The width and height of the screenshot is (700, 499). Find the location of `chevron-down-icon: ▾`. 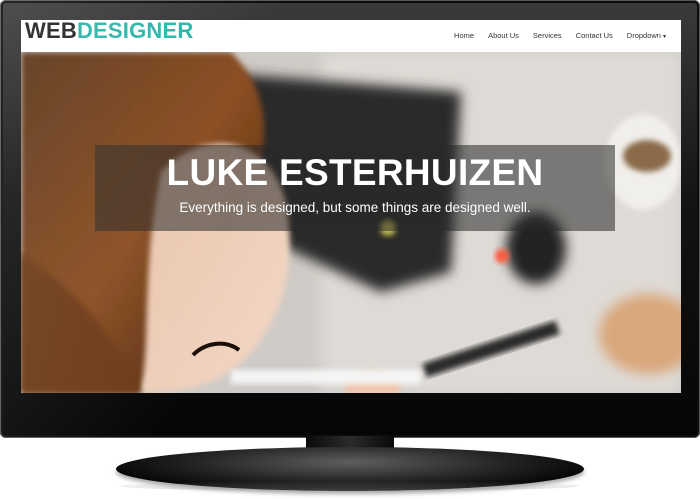

chevron-down-icon: ▾ is located at coordinates (664, 36).